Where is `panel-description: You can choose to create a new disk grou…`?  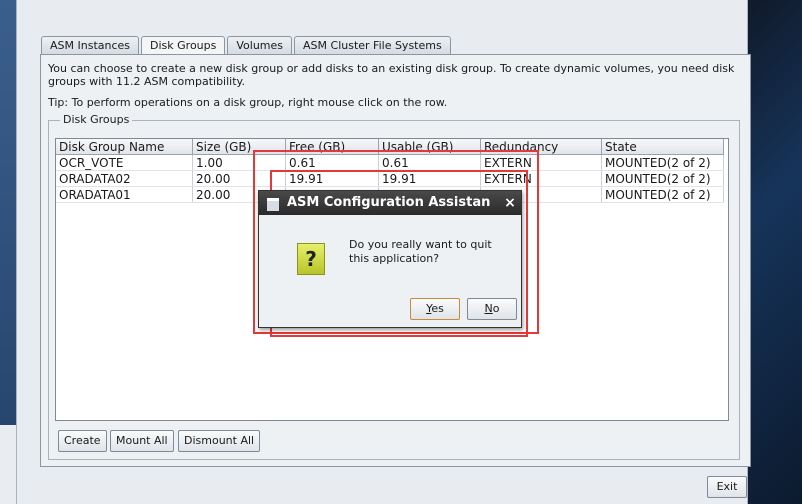 panel-description: You can choose to create a new disk grou… is located at coordinates (391, 75).